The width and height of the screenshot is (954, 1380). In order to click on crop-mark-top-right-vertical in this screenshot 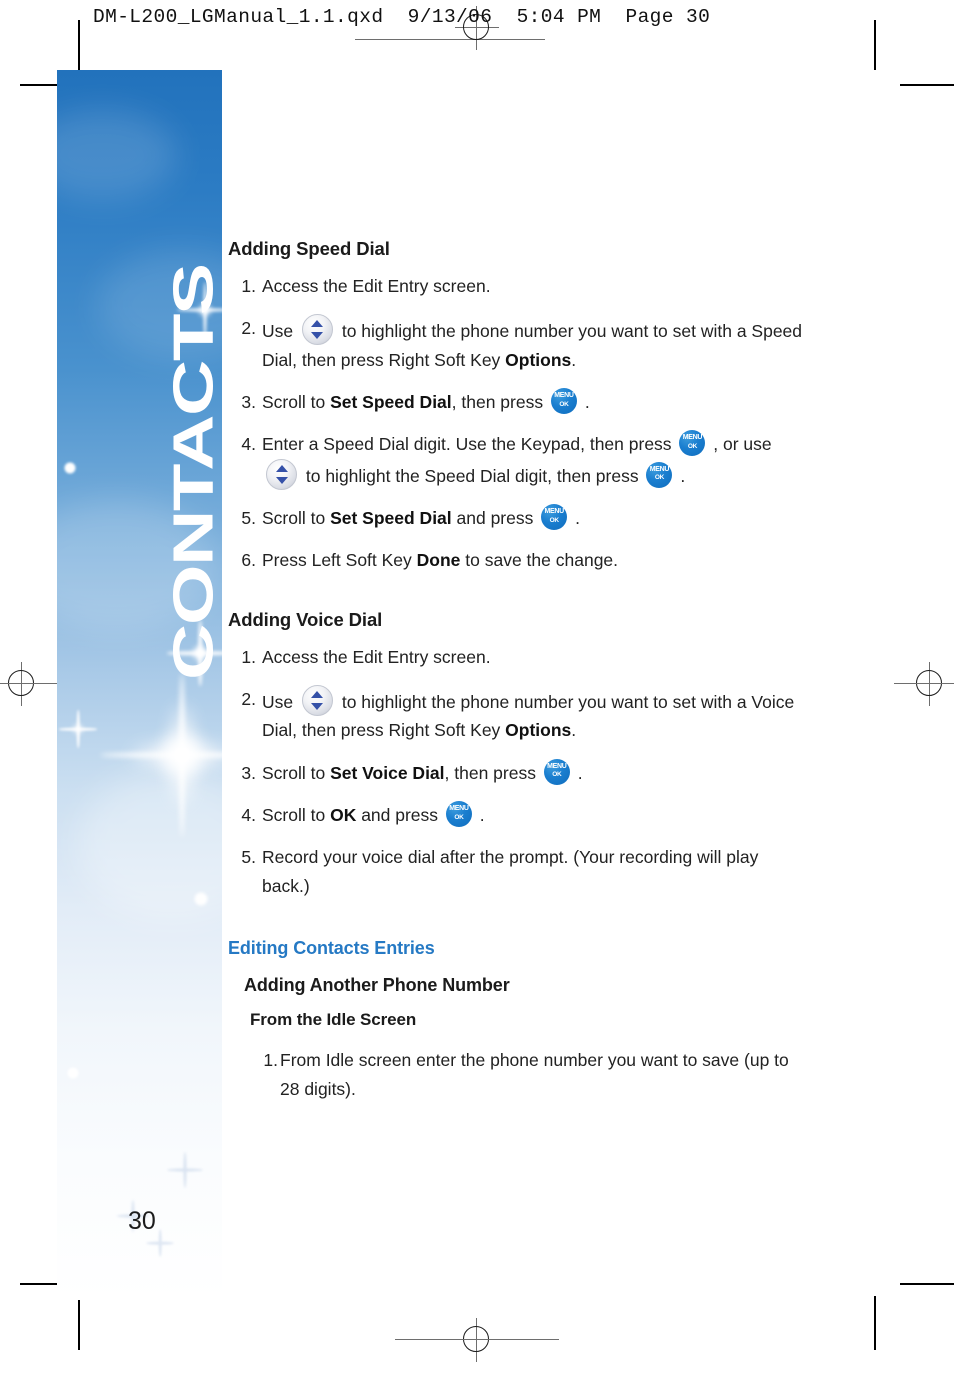, I will do `click(875, 45)`.